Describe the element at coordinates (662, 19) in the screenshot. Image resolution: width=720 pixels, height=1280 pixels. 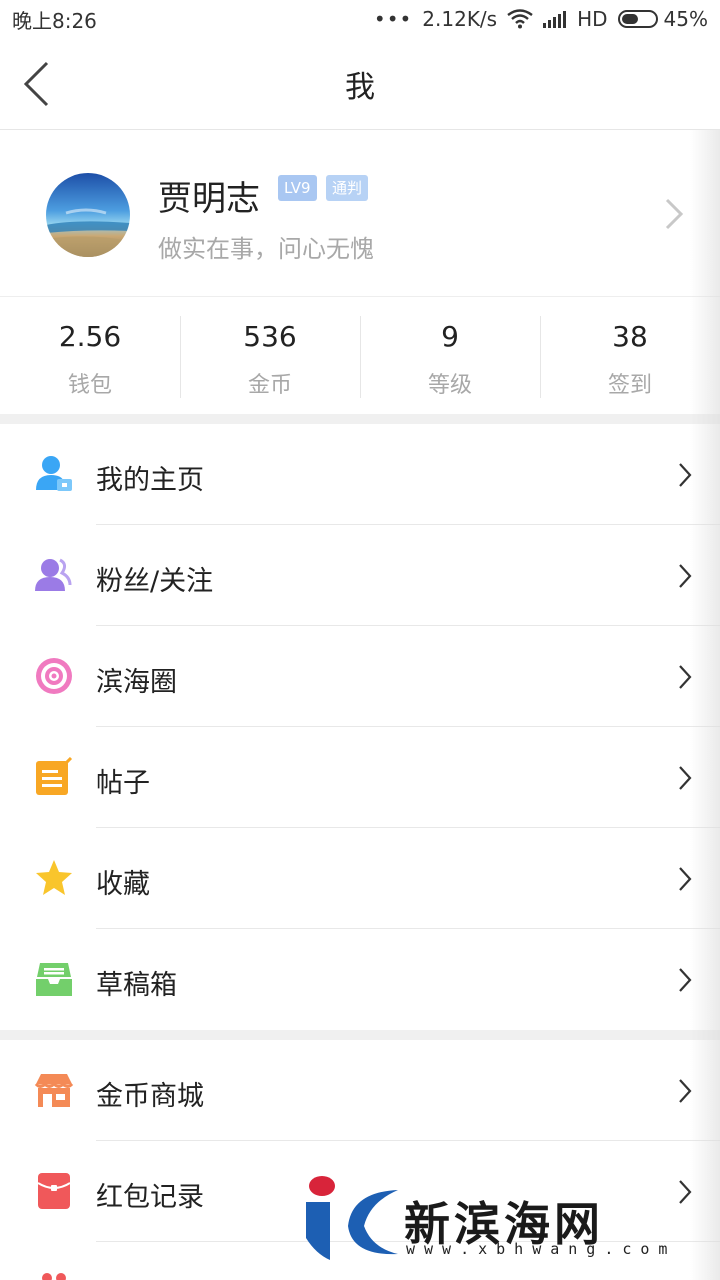
I see `battery: 45%` at that location.